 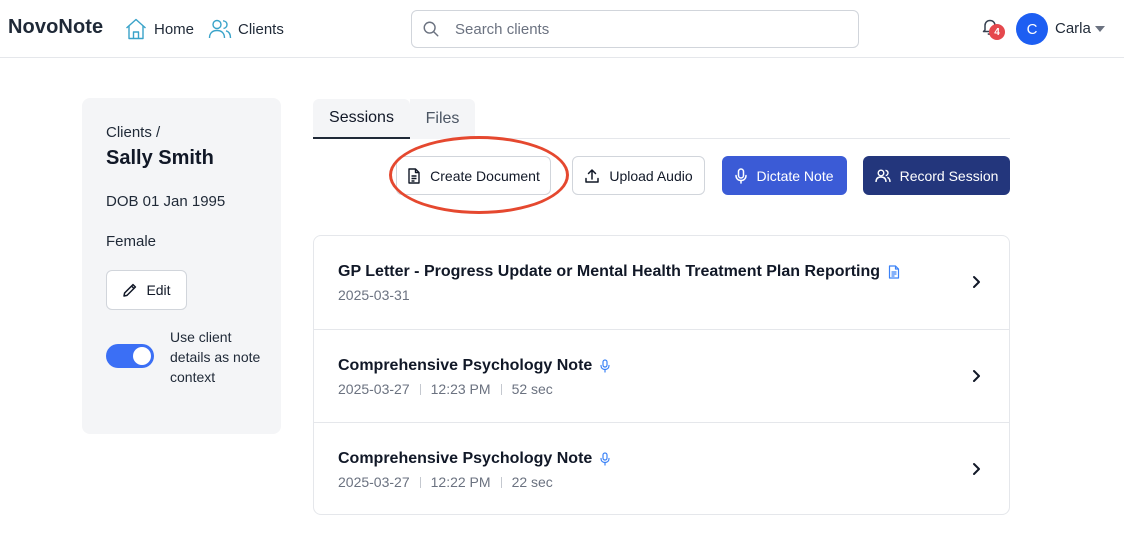 What do you see at coordinates (1100, 29) in the screenshot?
I see `caret-down-icon` at bounding box center [1100, 29].